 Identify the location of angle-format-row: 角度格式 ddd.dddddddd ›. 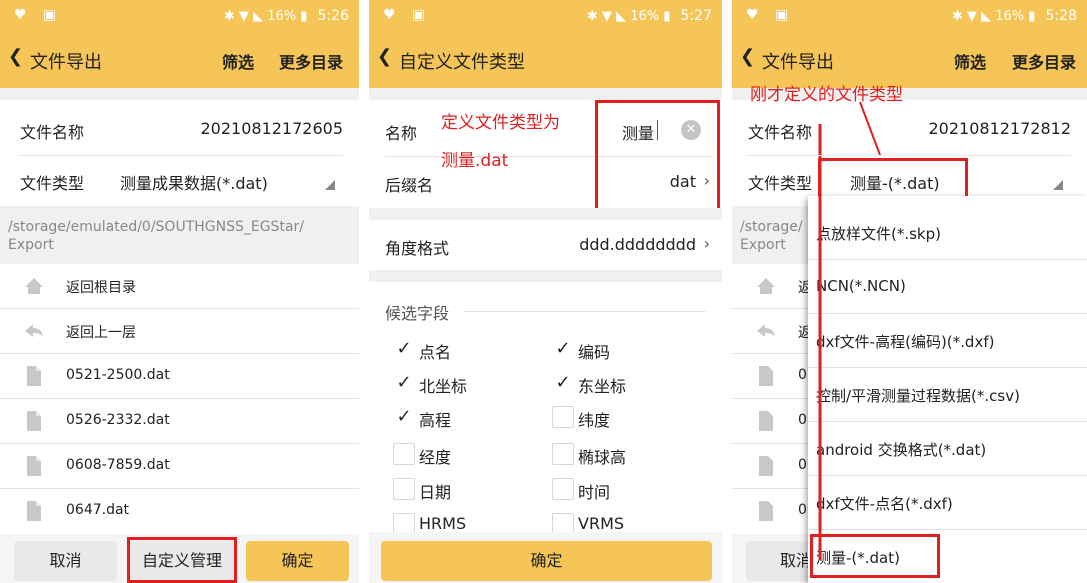
(545, 245).